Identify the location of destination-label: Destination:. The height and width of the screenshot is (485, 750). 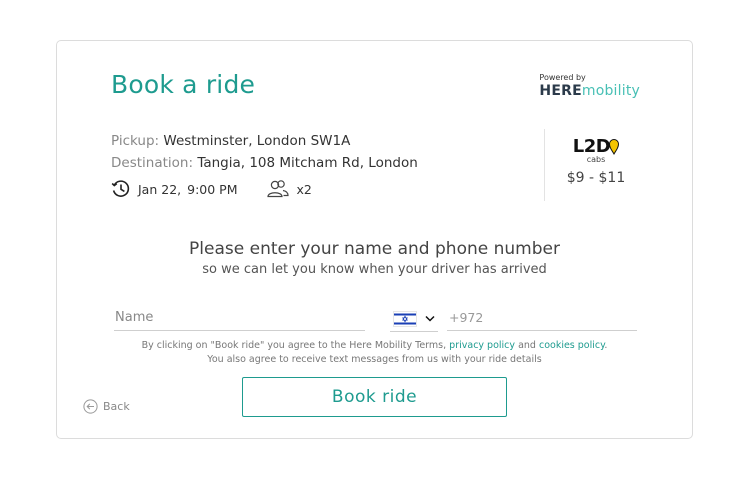
(152, 163).